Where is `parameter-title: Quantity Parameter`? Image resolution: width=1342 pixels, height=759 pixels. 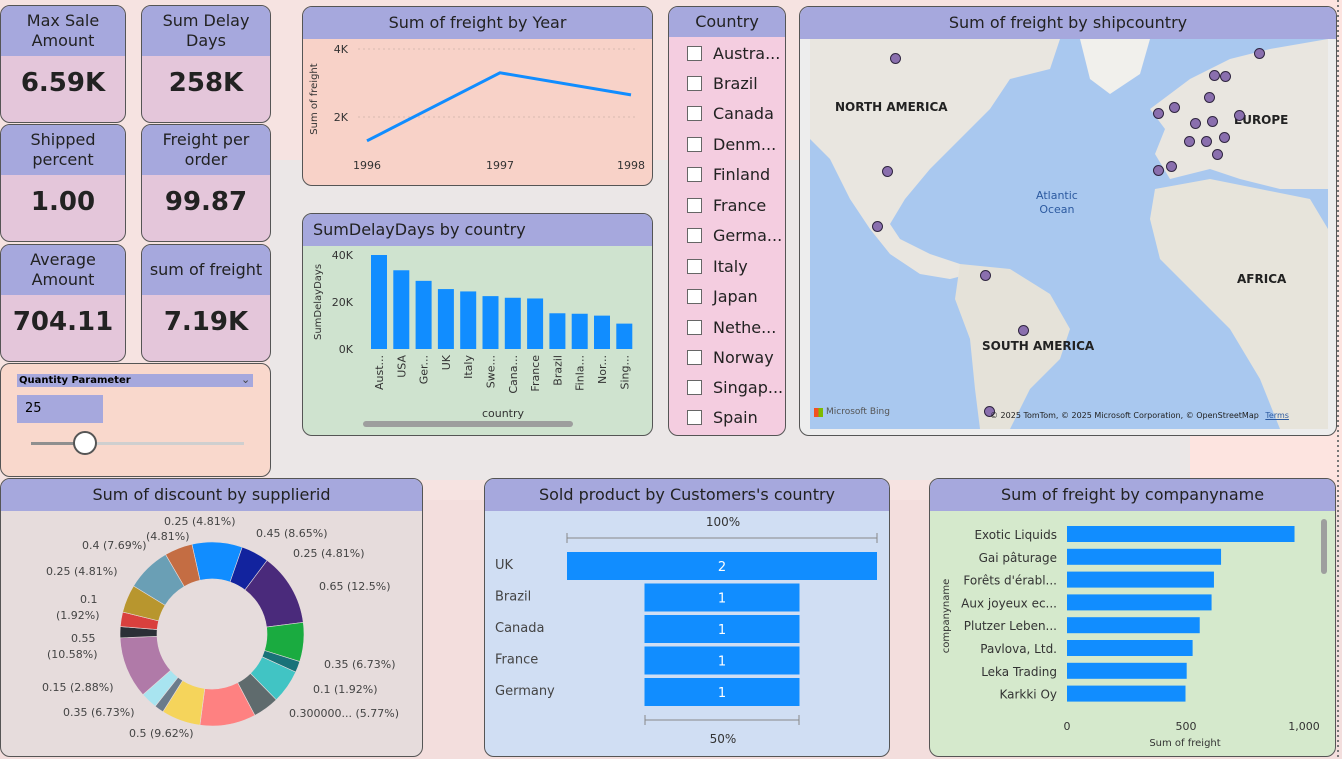
parameter-title: Quantity Parameter is located at coordinates (135, 380).